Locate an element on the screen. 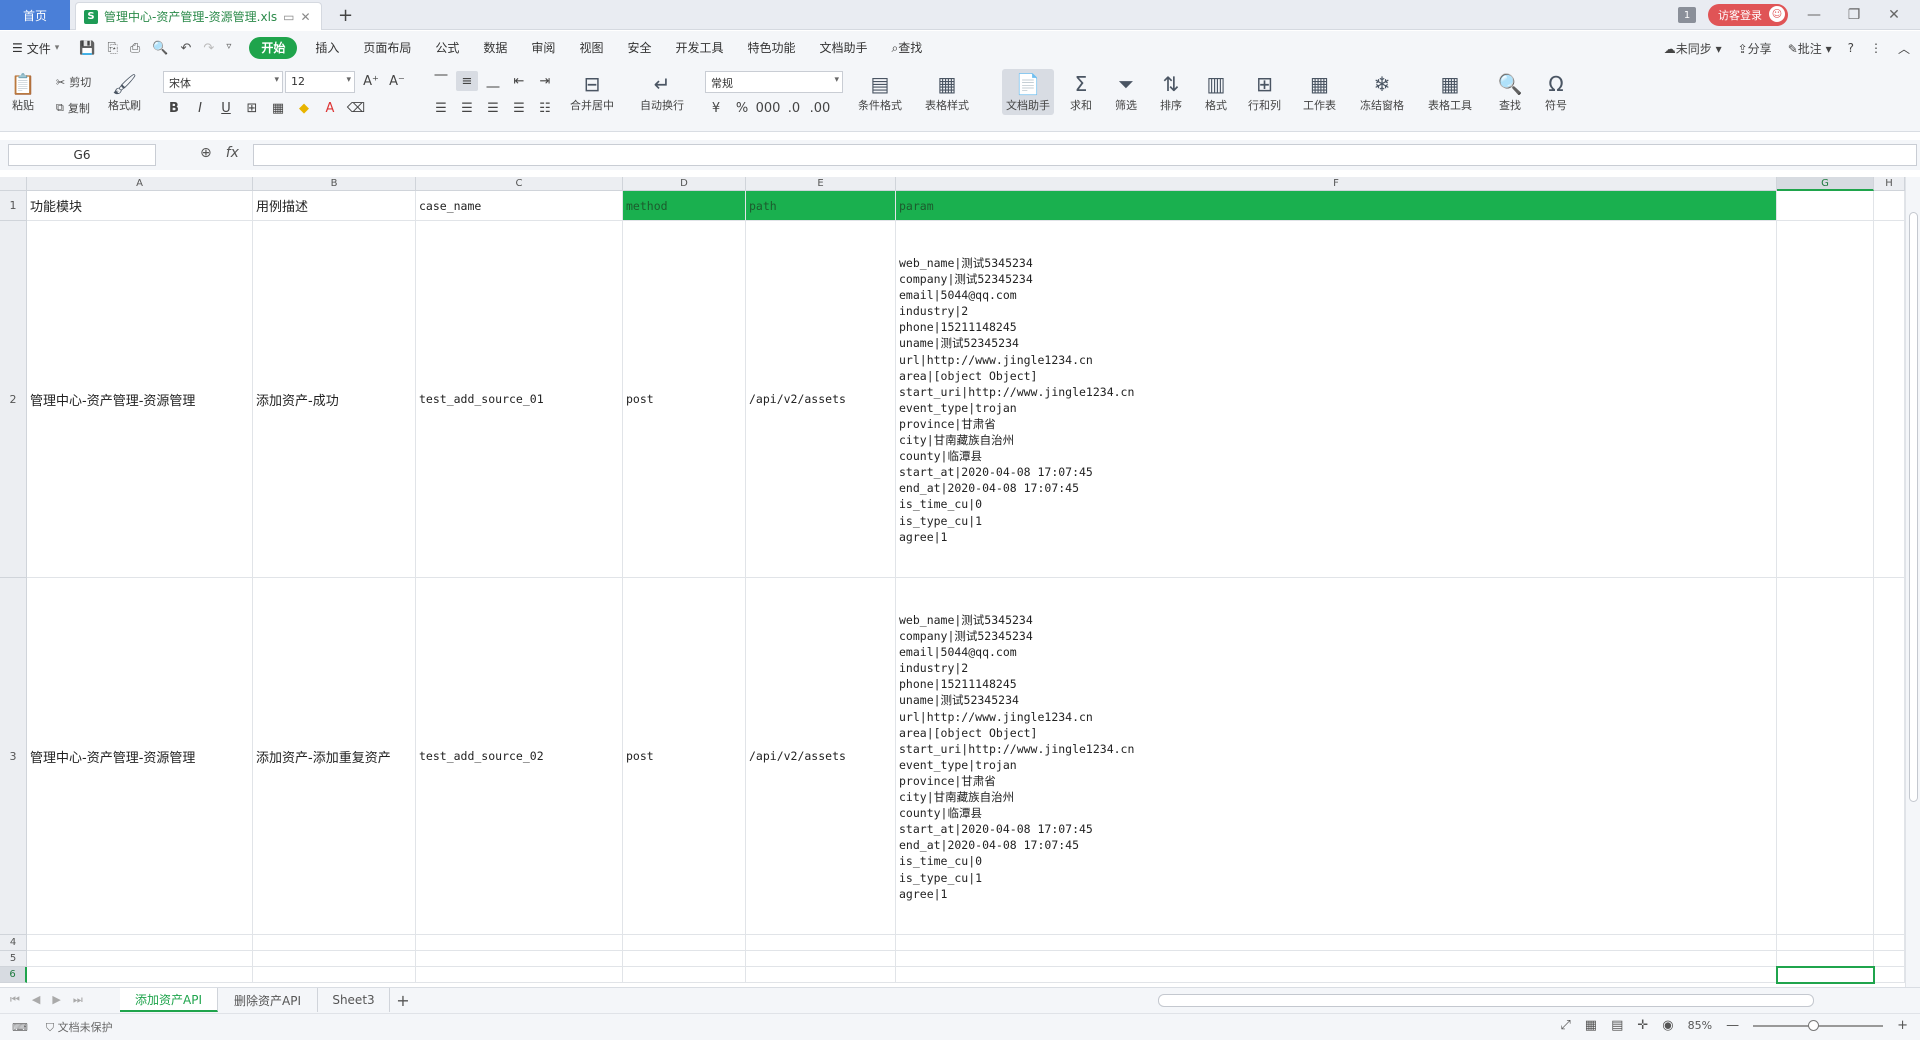  font-name-select: 宋体 is located at coordinates (223, 82).